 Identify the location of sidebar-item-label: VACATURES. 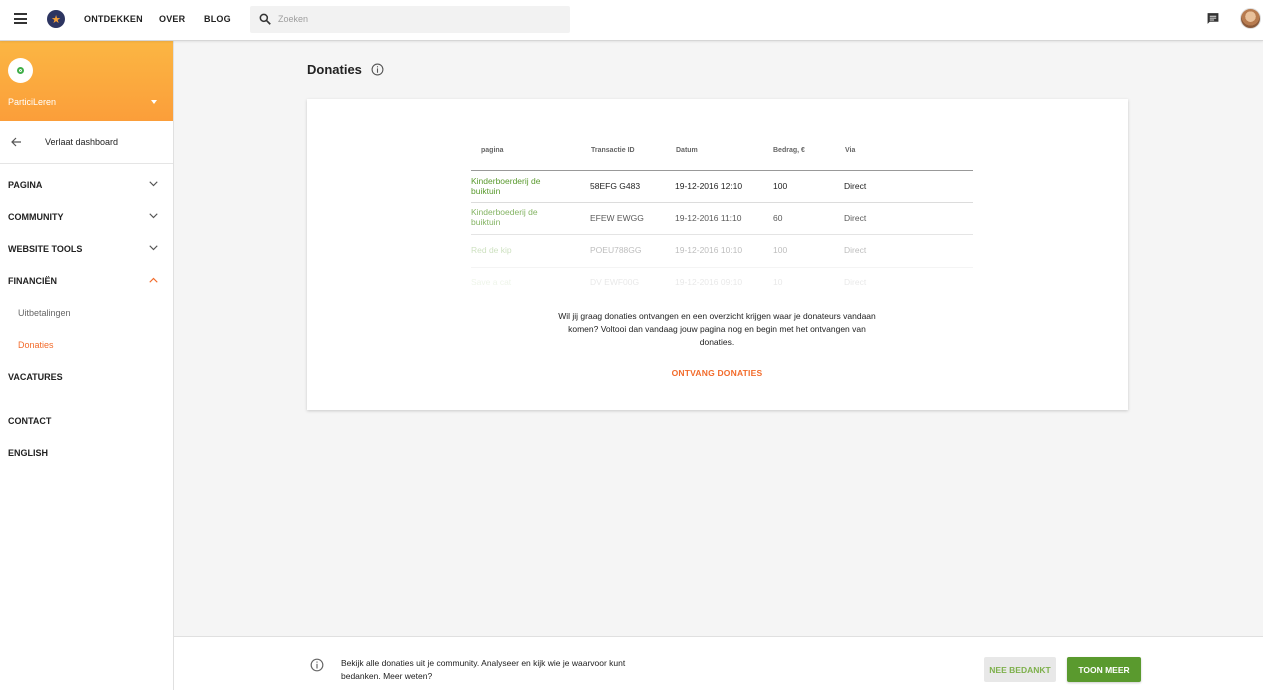
(35, 377).